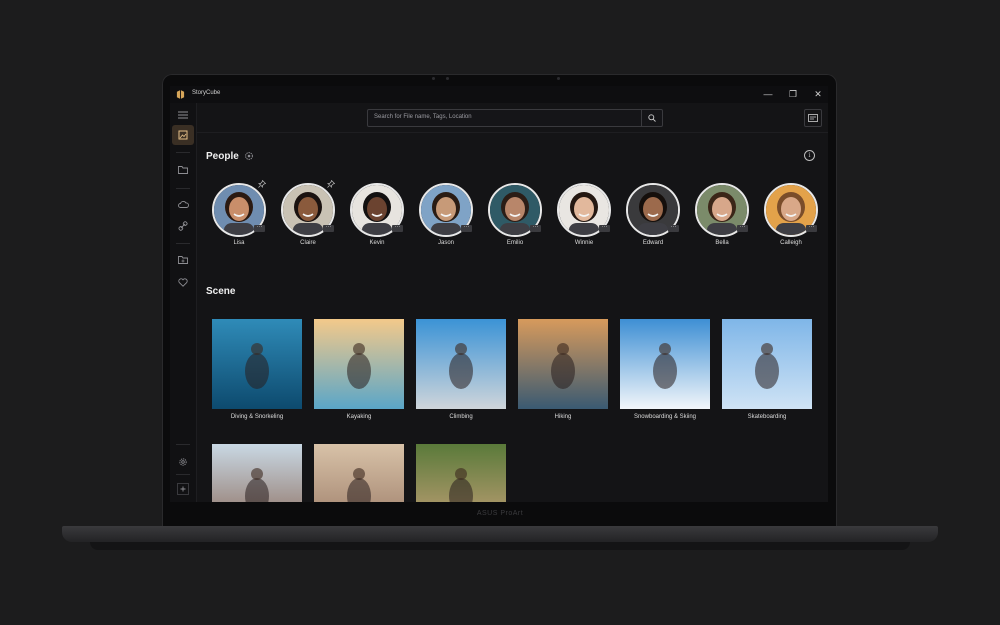  I want to click on close-button: ✕, so click(818, 94).